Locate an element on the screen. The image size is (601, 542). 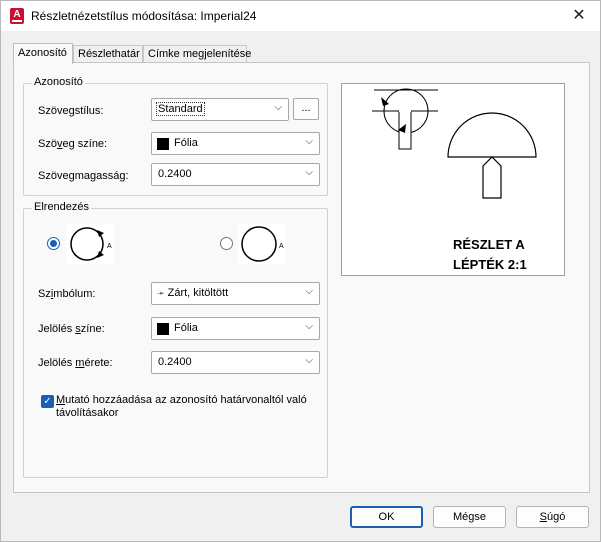
plain-circle-icon: A is located at coordinates (262, 244).